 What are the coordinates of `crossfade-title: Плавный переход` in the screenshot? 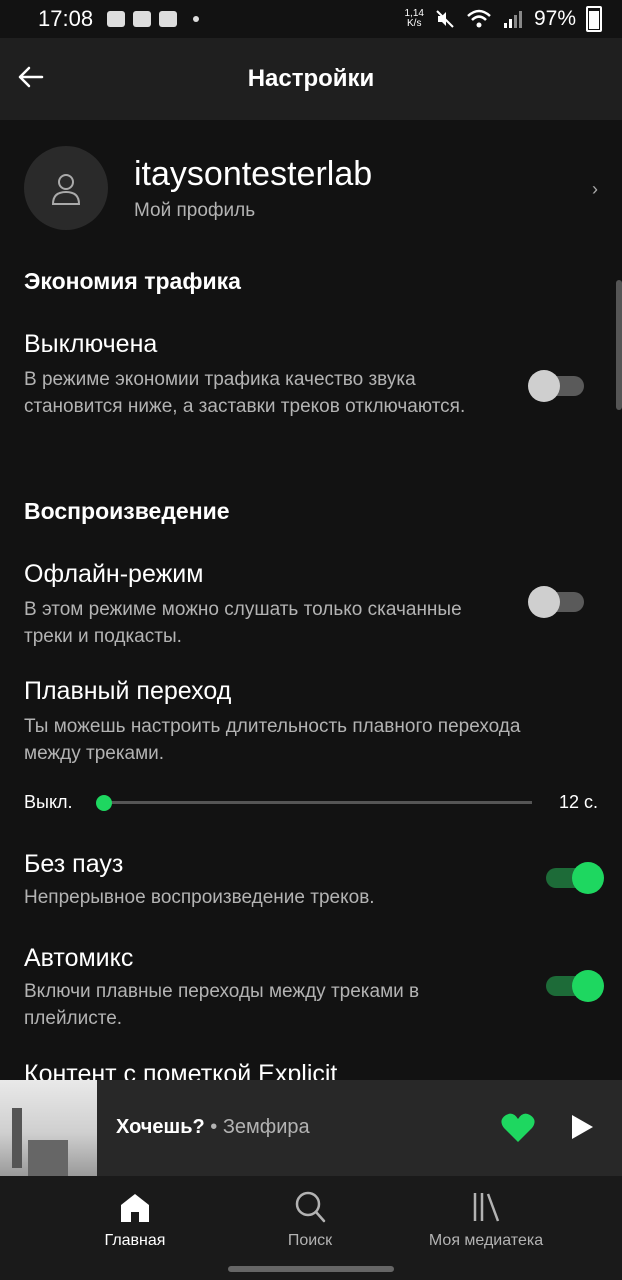 It's located at (128, 691).